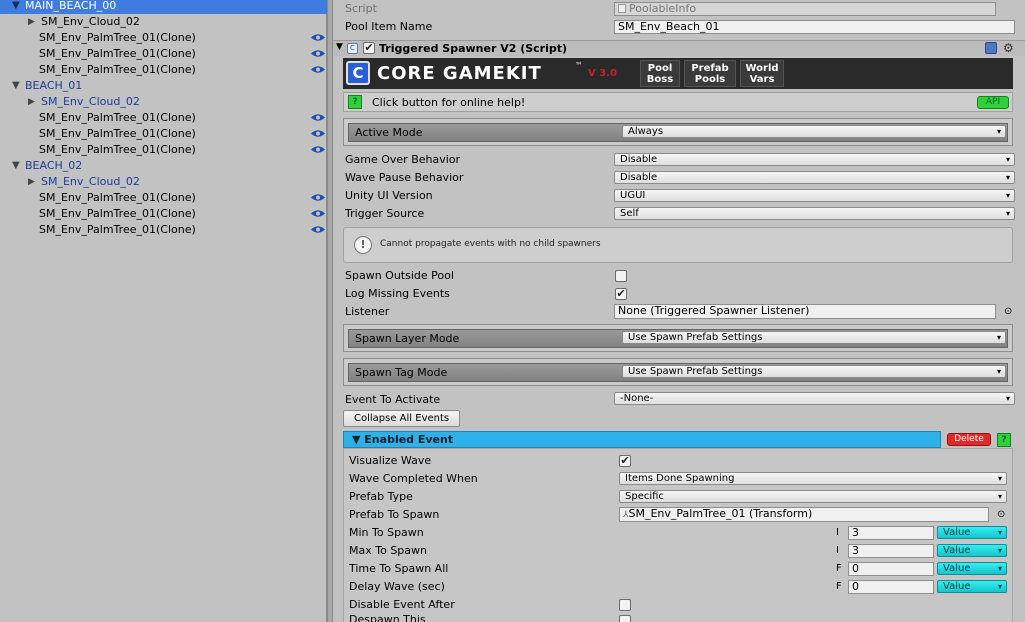 This screenshot has width=1025, height=622. What do you see at coordinates (621, 294) in the screenshot?
I see `log-missing-checkbox: ✔` at bounding box center [621, 294].